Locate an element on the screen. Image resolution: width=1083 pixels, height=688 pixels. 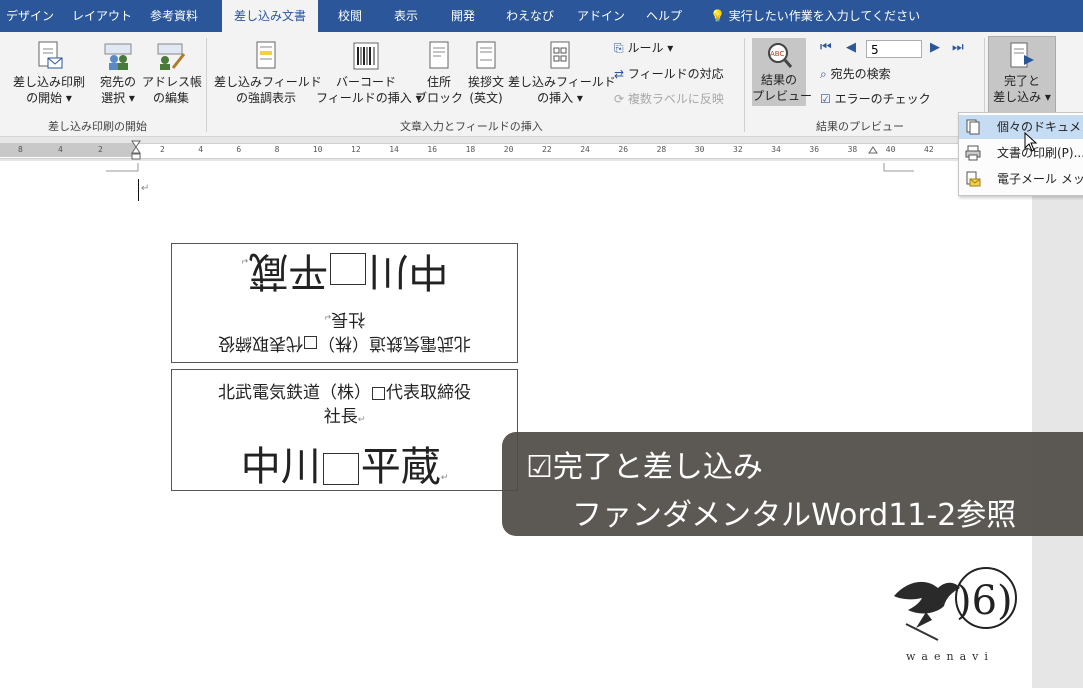
recipients-icon is located at coordinates (118, 56).